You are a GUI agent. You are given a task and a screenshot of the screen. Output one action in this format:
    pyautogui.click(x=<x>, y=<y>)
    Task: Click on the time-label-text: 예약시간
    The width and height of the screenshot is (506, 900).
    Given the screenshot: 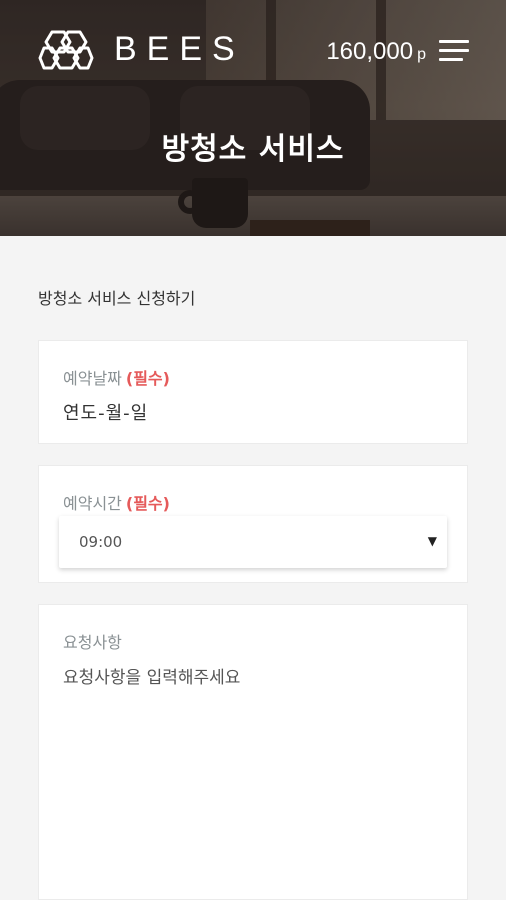 What is the action you would take?
    pyautogui.click(x=92, y=503)
    